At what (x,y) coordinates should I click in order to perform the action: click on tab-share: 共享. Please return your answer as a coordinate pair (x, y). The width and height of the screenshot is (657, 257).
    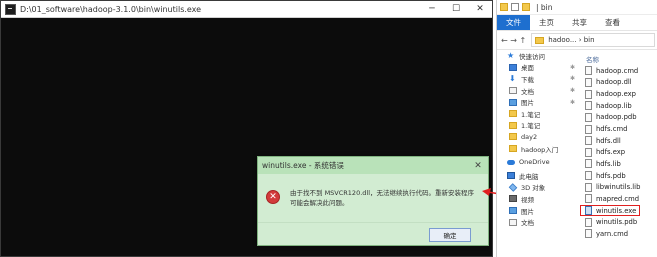
    Looking at the image, I should click on (579, 22).